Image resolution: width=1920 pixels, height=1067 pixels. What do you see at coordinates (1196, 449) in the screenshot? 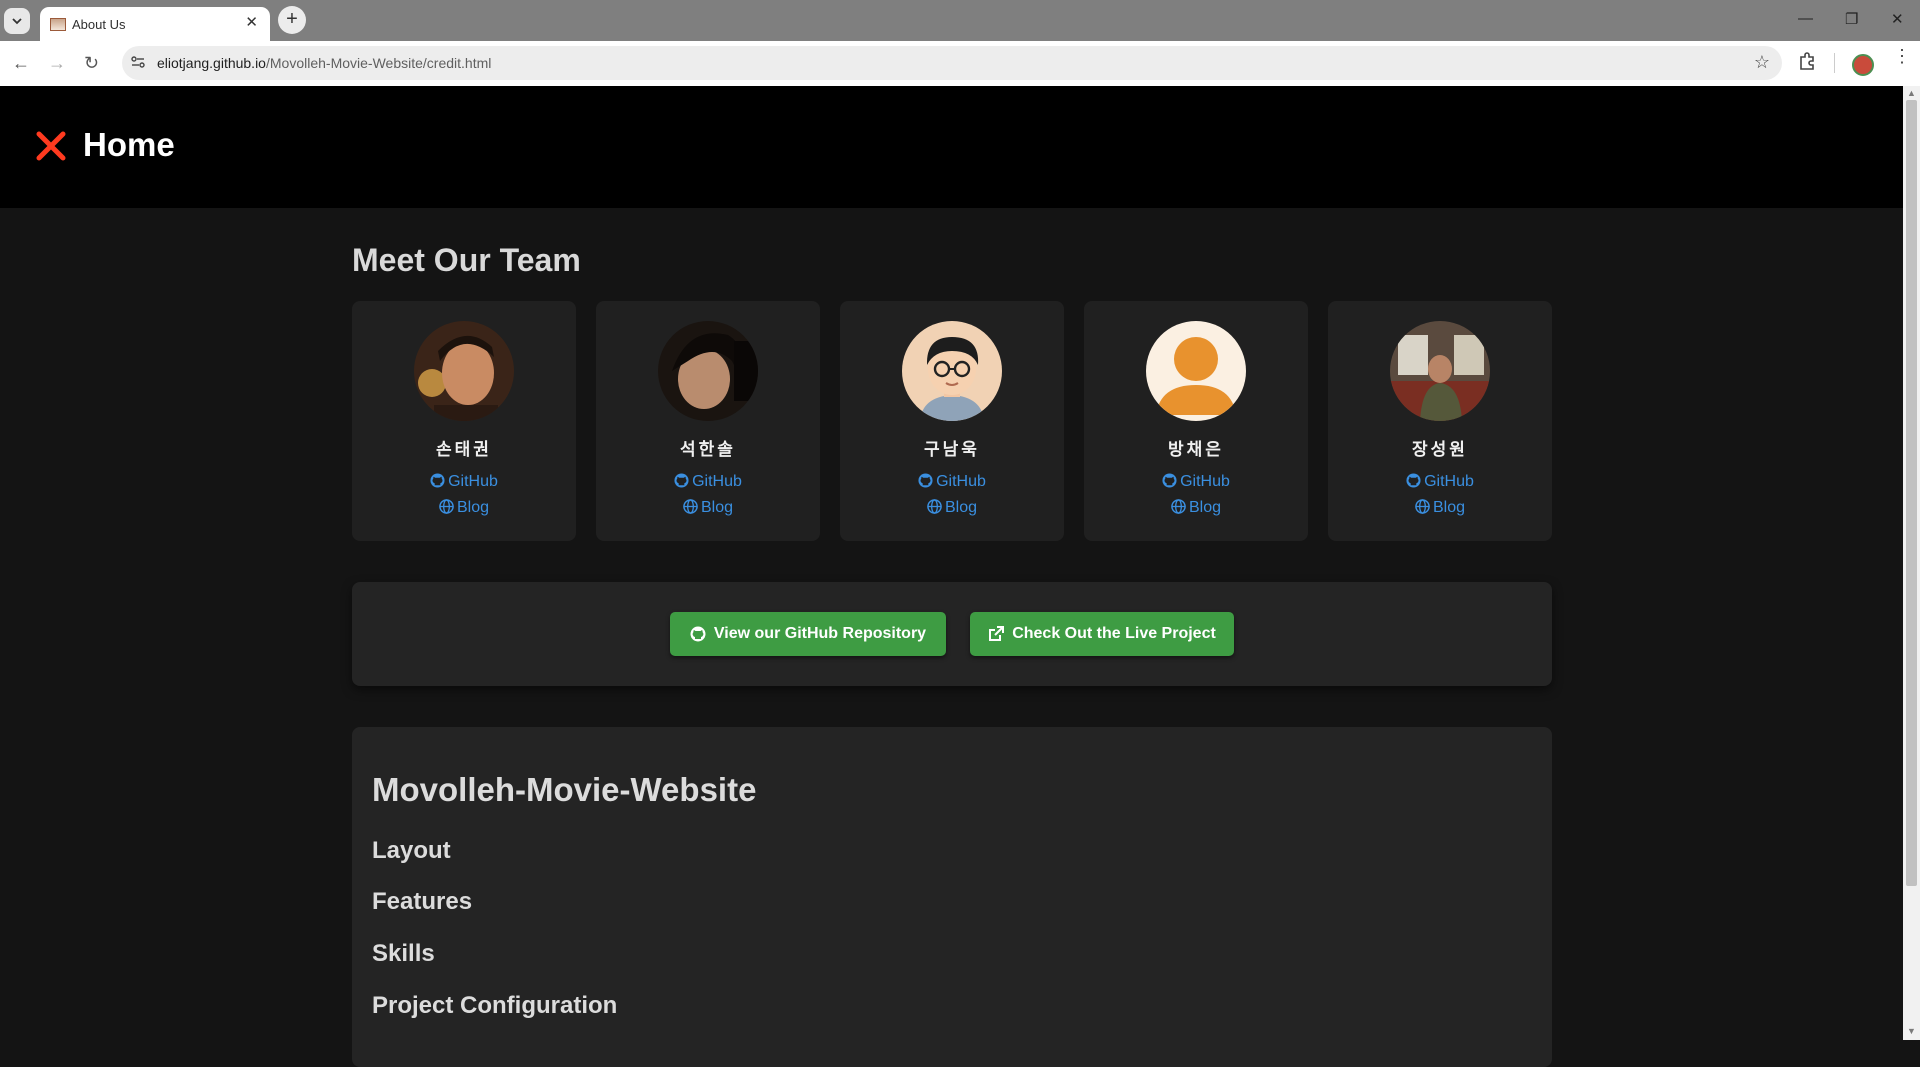
I see `member-name: 방채은` at bounding box center [1196, 449].